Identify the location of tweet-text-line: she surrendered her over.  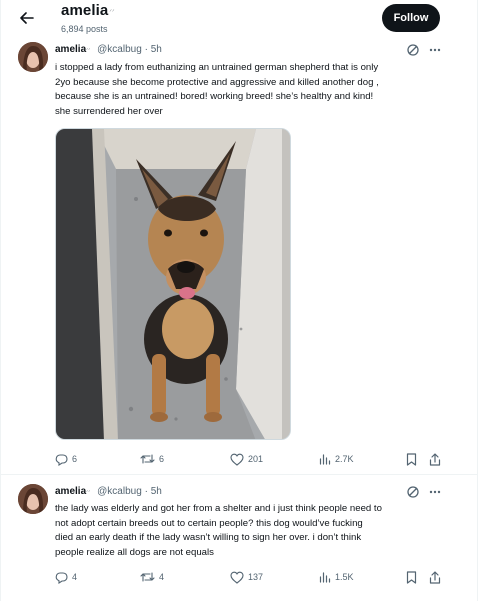
(109, 111).